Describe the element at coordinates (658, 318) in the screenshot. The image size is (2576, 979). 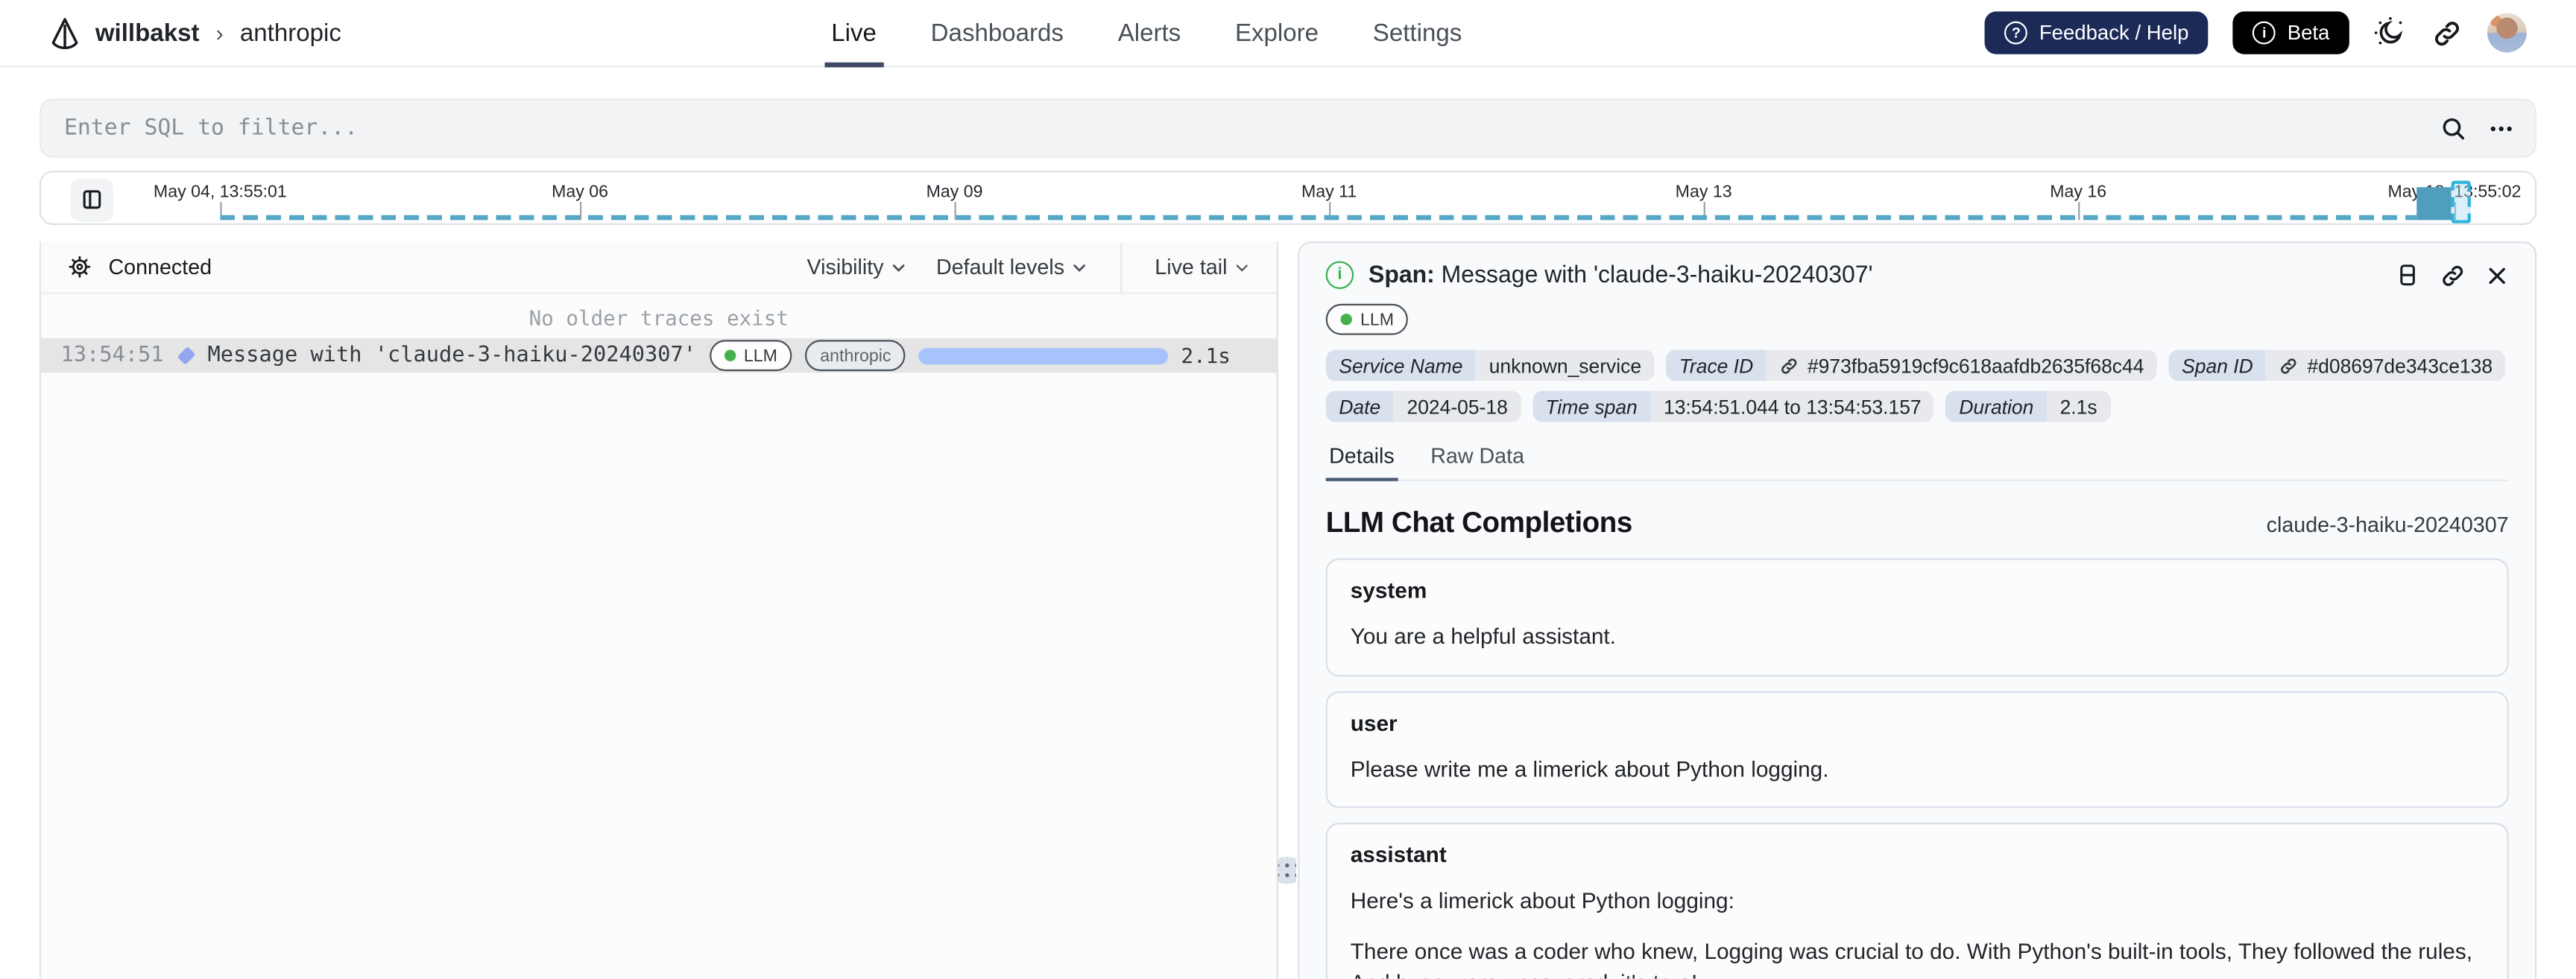
I see `no-older-traces-message: No older traces exist` at that location.